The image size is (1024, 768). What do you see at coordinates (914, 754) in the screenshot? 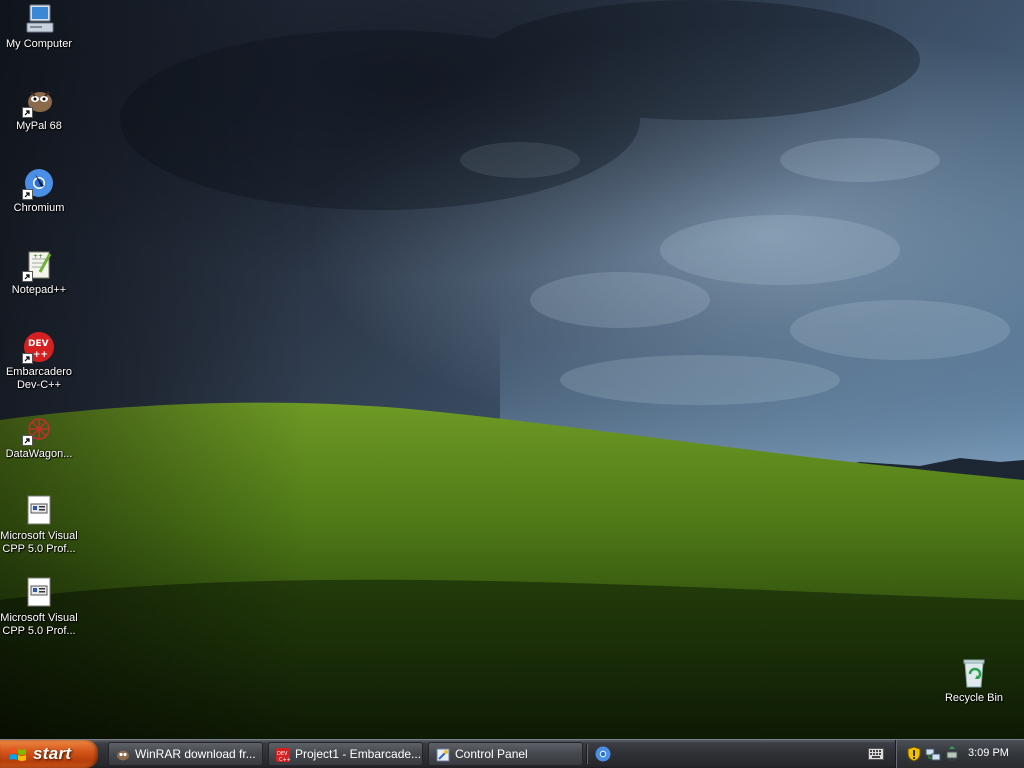
I see `security-shield-icon` at bounding box center [914, 754].